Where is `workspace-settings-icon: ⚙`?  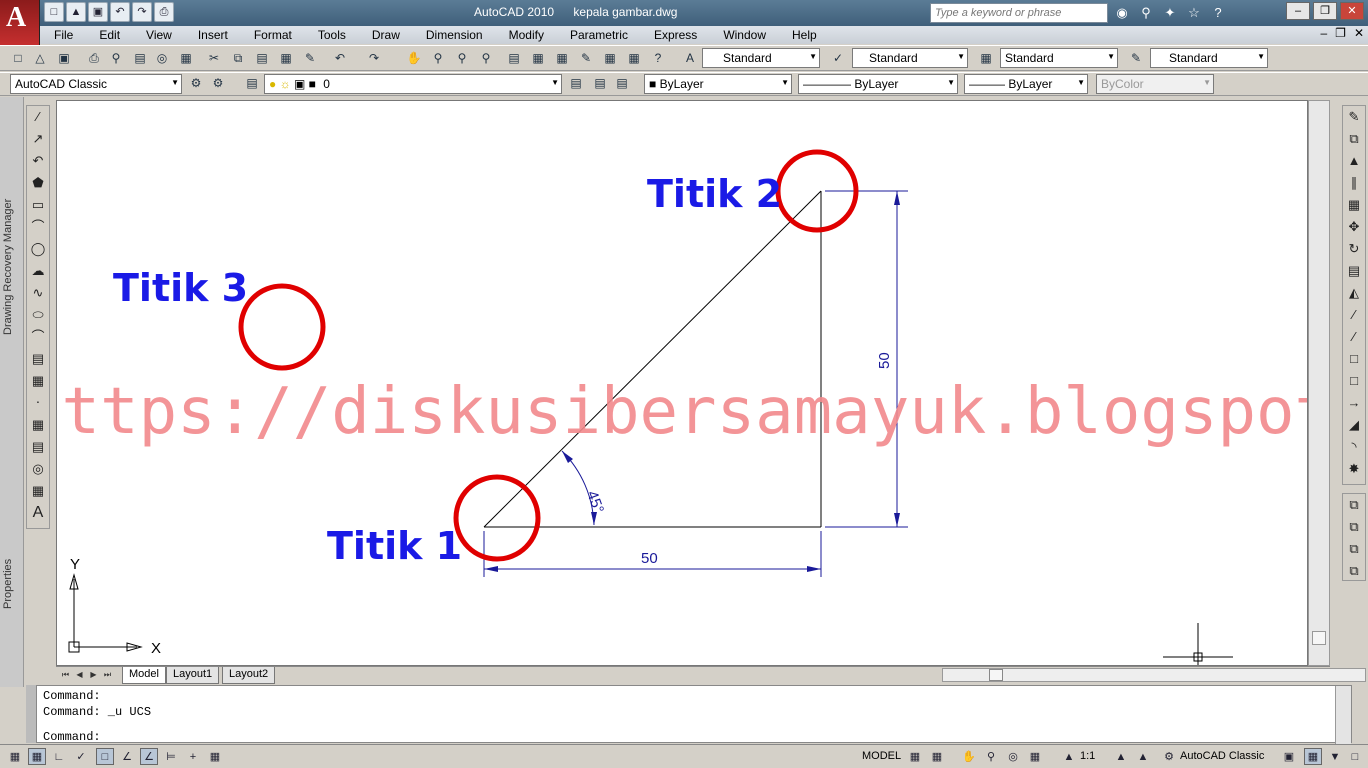
workspace-settings-icon: ⚙ is located at coordinates (196, 83).